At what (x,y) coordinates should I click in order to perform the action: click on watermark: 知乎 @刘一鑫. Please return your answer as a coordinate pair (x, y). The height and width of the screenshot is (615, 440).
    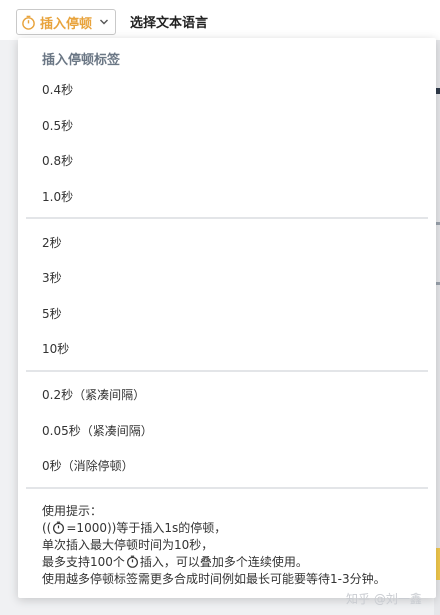
    Looking at the image, I should click on (384, 599).